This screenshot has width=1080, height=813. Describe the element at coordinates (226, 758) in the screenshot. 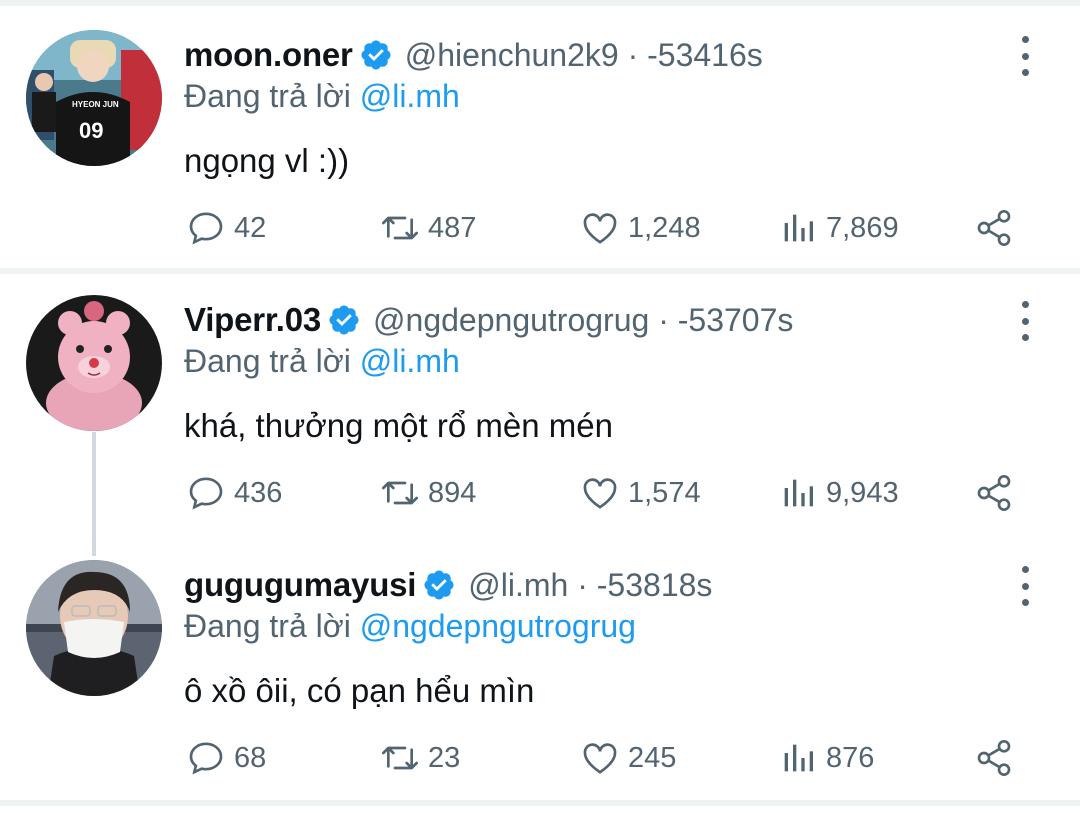

I see `reply-button: 68` at that location.